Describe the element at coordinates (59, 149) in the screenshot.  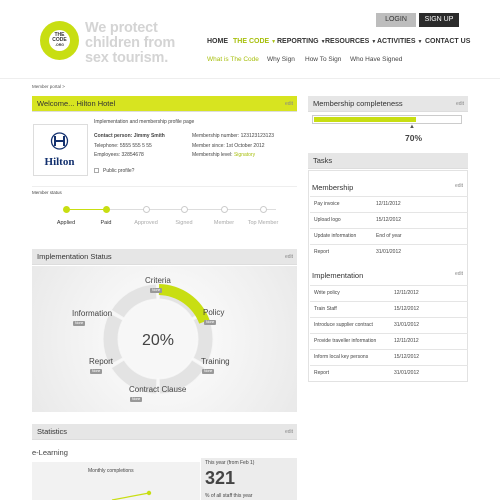
I see `hilton-logo: Hilton` at that location.